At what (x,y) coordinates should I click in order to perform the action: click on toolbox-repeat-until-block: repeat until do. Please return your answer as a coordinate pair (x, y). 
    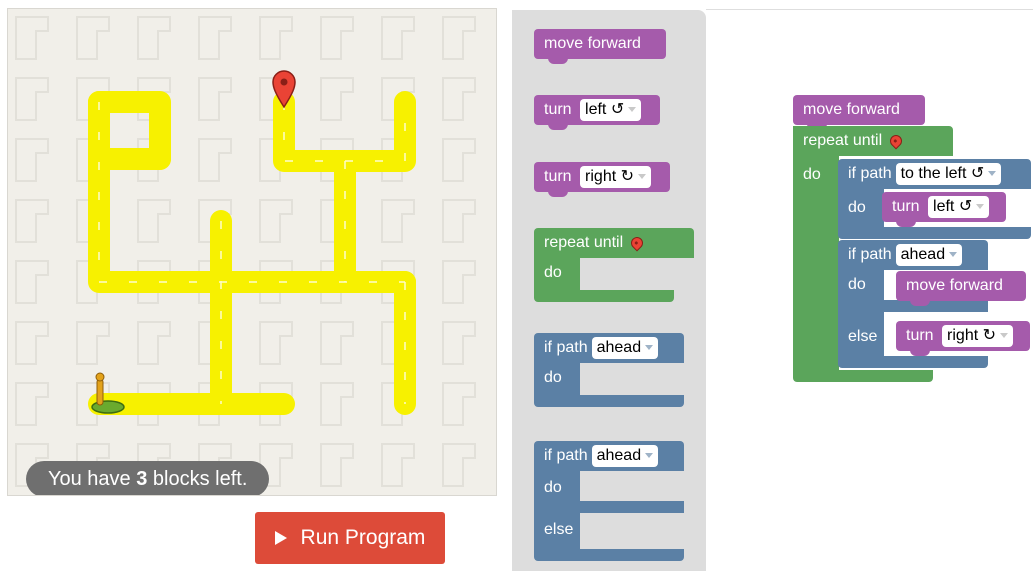
    Looking at the image, I should click on (614, 265).